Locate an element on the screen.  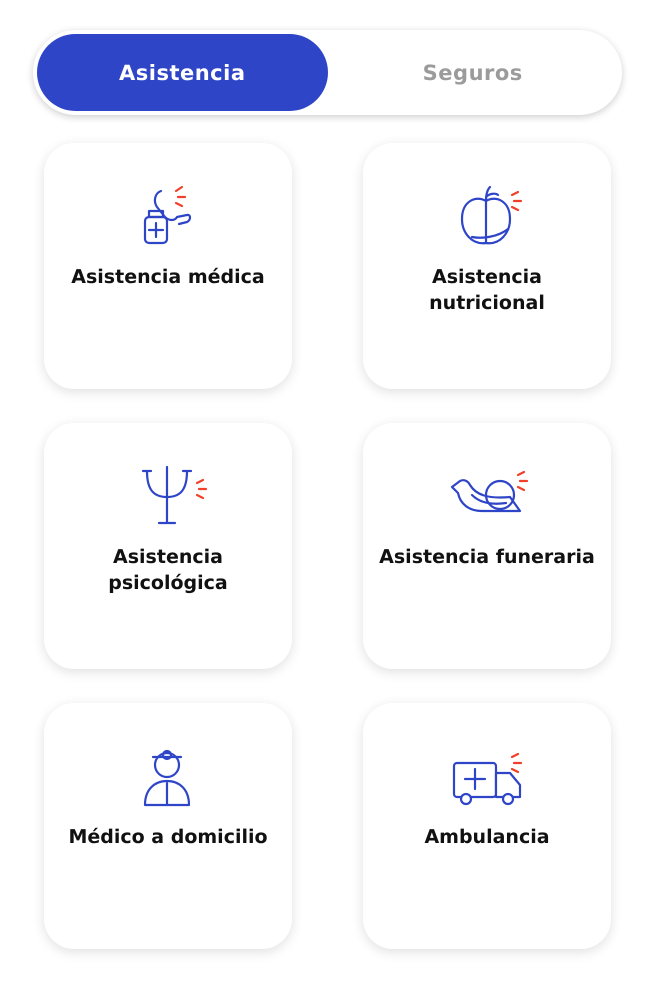
service-card: Asistencia médica is located at coordinates (168, 266).